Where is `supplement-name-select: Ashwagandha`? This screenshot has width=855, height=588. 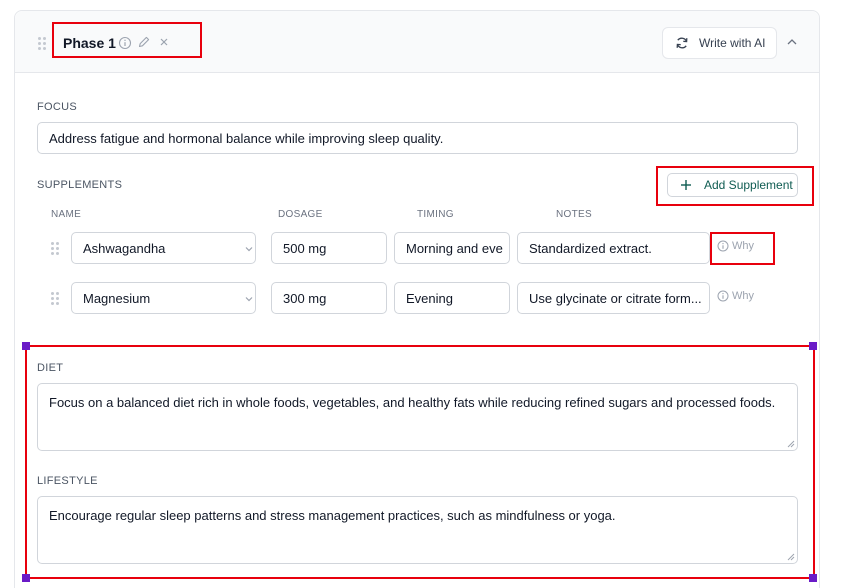
supplement-name-select: Ashwagandha is located at coordinates (163, 248).